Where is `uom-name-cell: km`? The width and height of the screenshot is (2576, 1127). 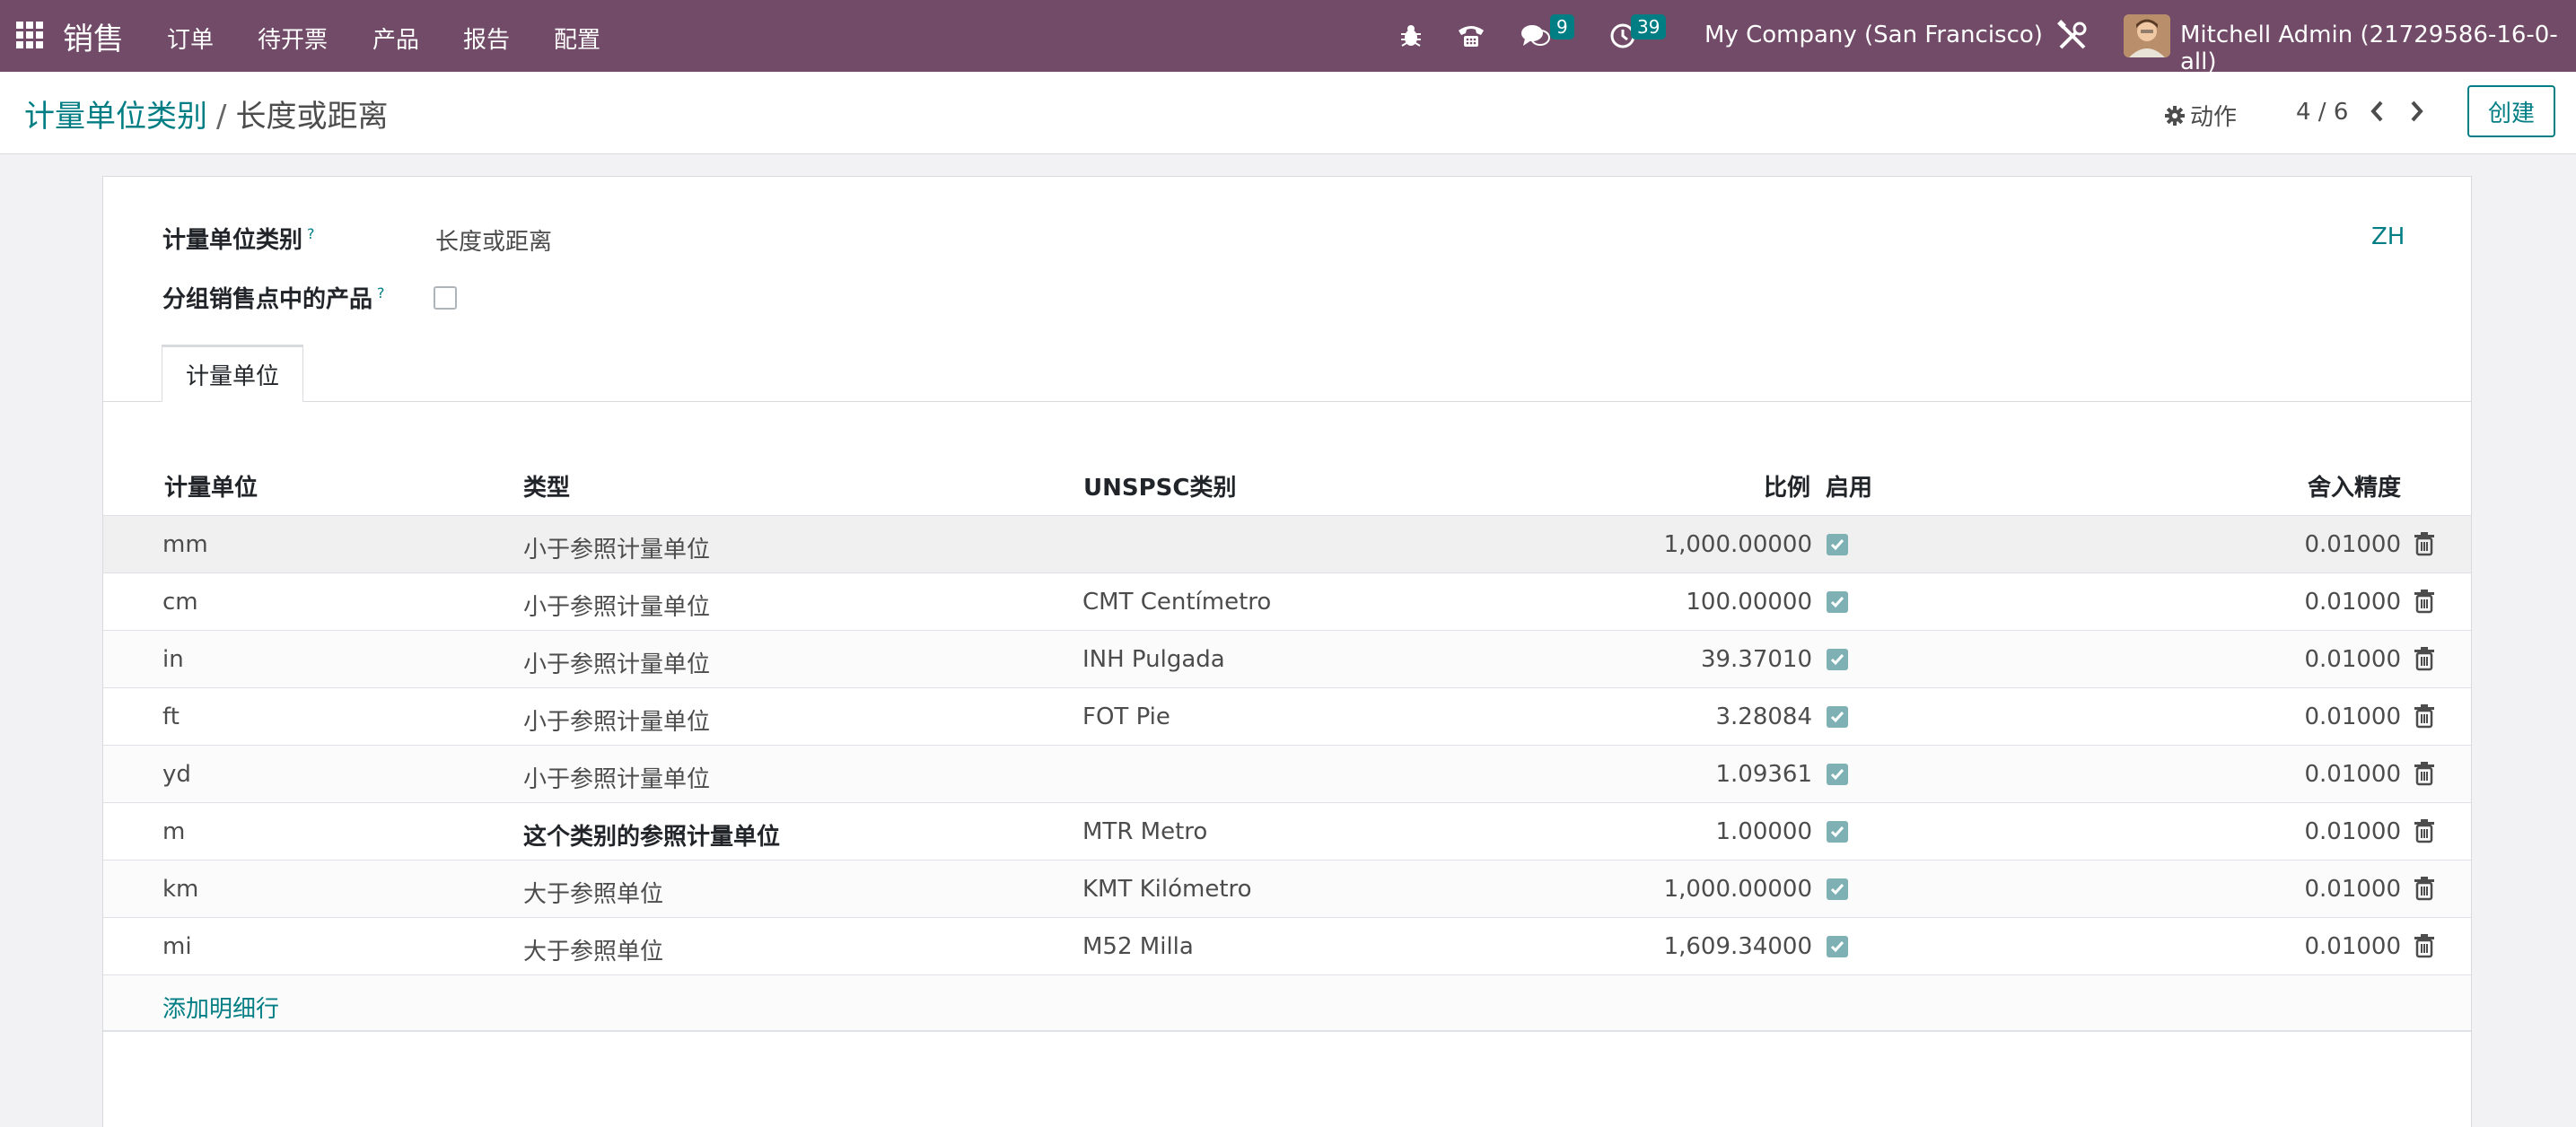
uom-name-cell: km is located at coordinates (180, 889).